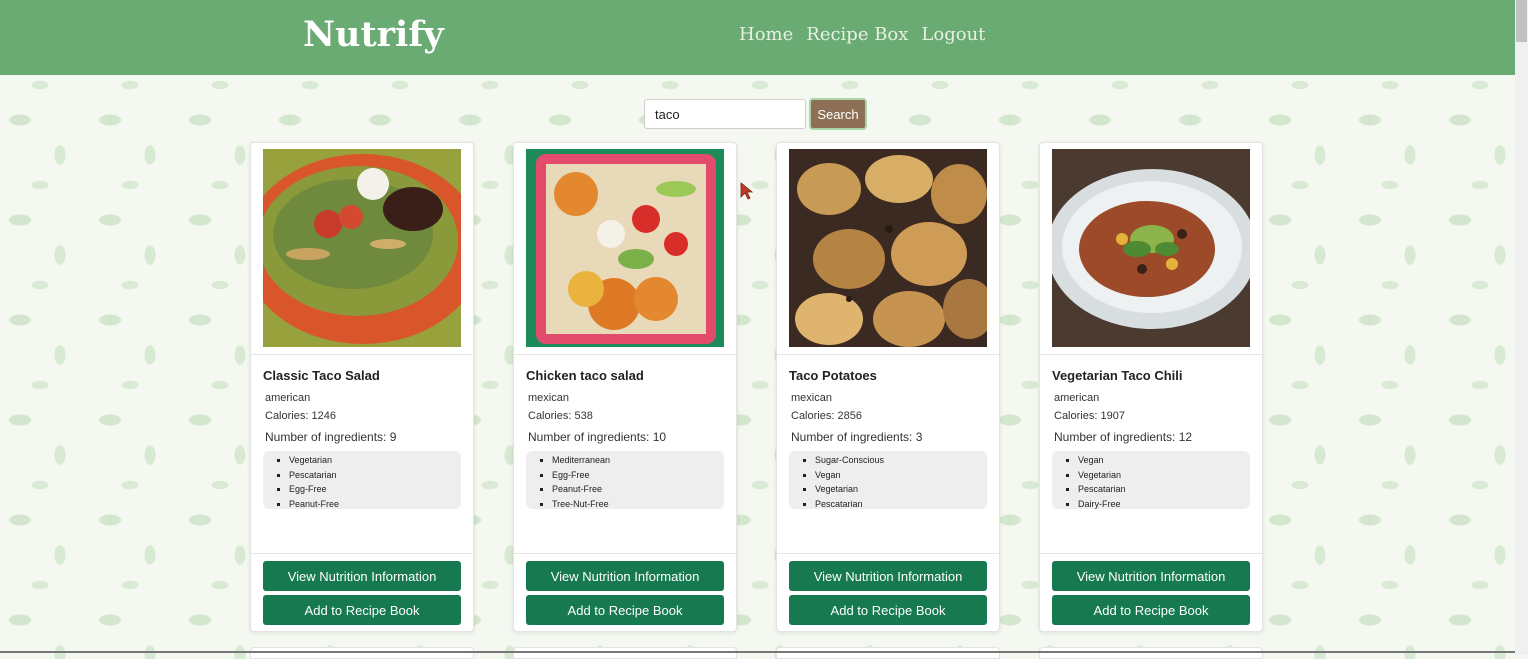 The height and width of the screenshot is (659, 1528). What do you see at coordinates (826, 416) in the screenshot?
I see `recipe-calories: Calories: 2856` at bounding box center [826, 416].